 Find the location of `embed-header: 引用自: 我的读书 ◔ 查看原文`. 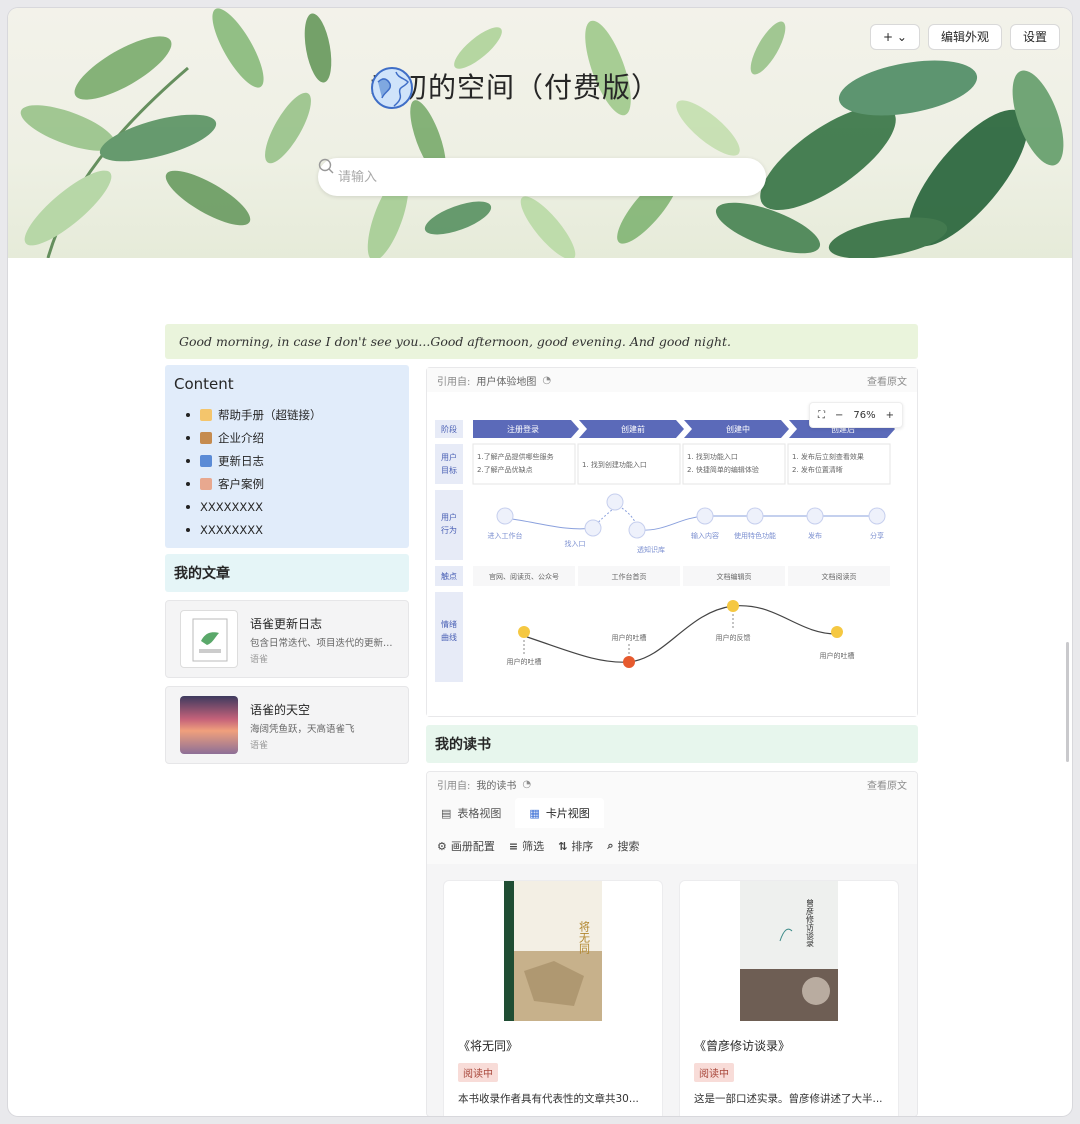

embed-header: 引用自: 我的读书 ◔ 查看原文 is located at coordinates (672, 784).